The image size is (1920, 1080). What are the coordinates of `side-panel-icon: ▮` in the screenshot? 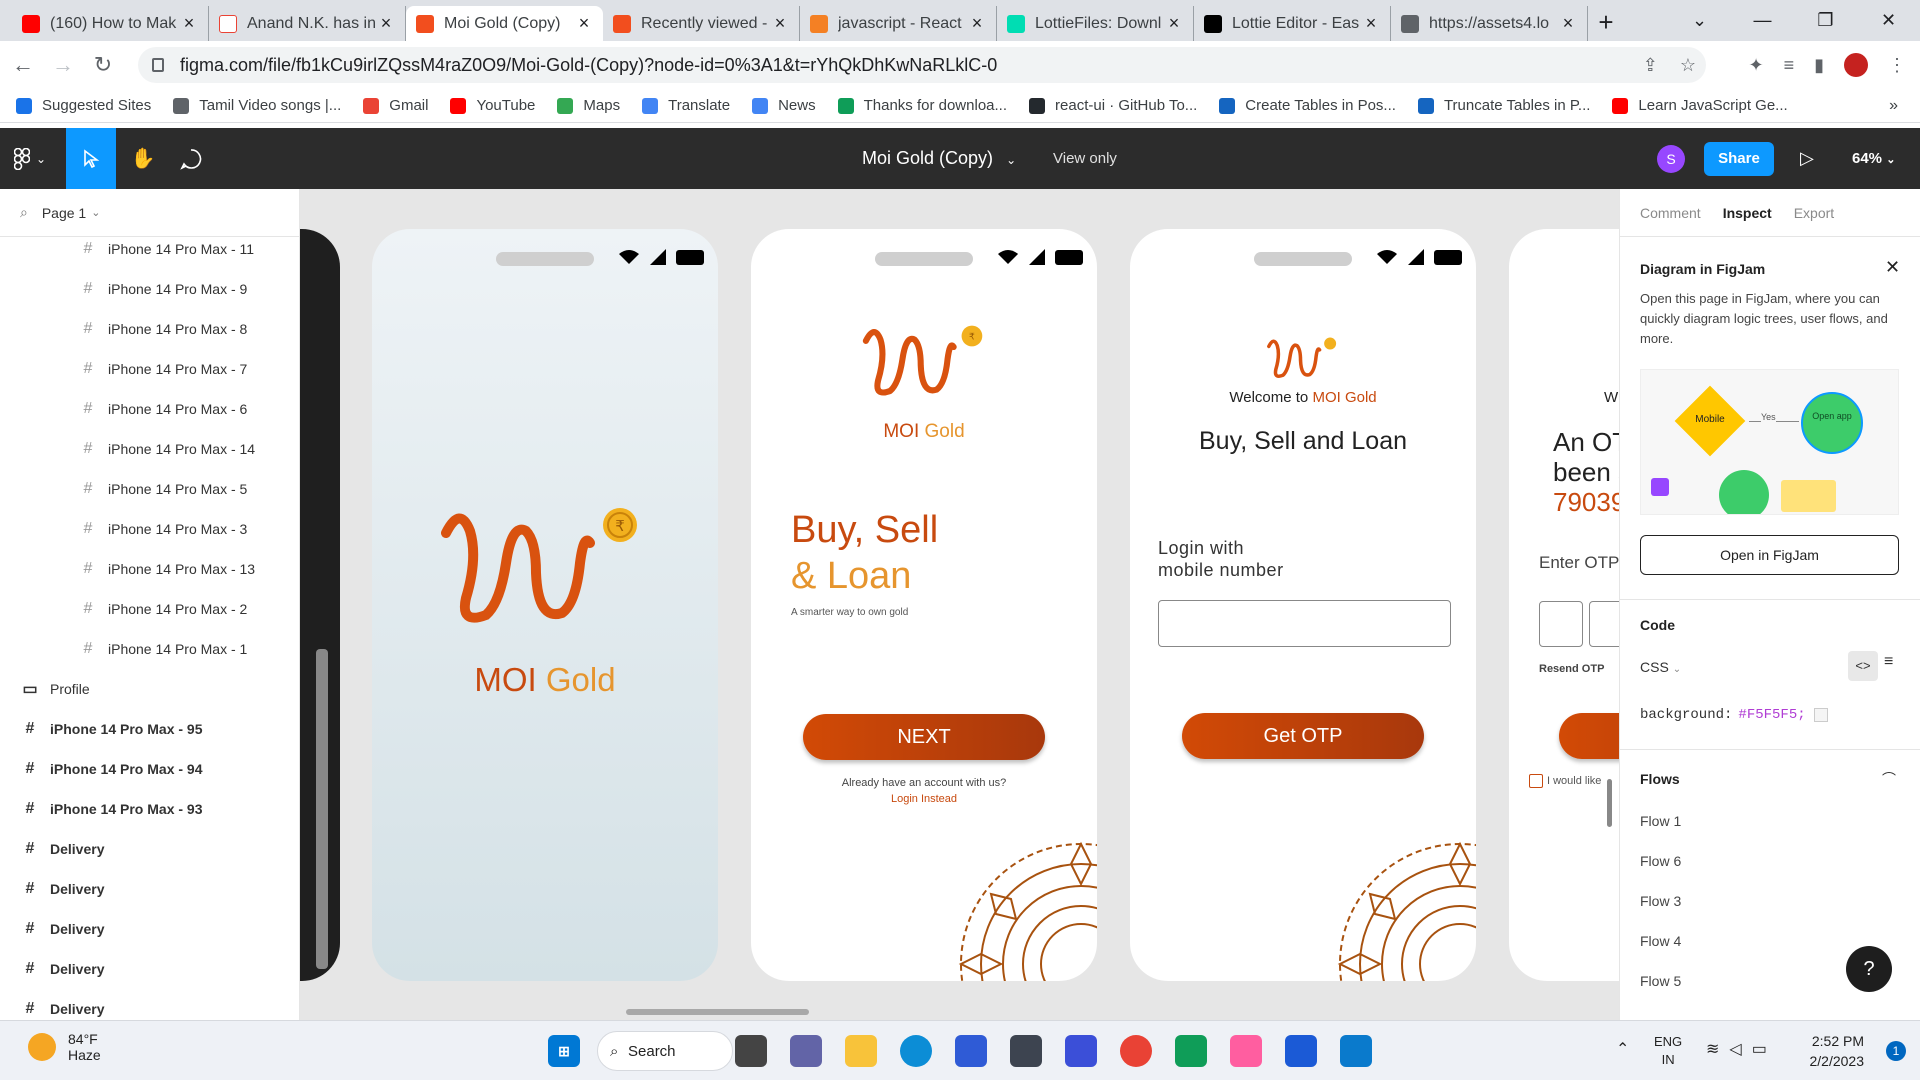 It's located at (1819, 65).